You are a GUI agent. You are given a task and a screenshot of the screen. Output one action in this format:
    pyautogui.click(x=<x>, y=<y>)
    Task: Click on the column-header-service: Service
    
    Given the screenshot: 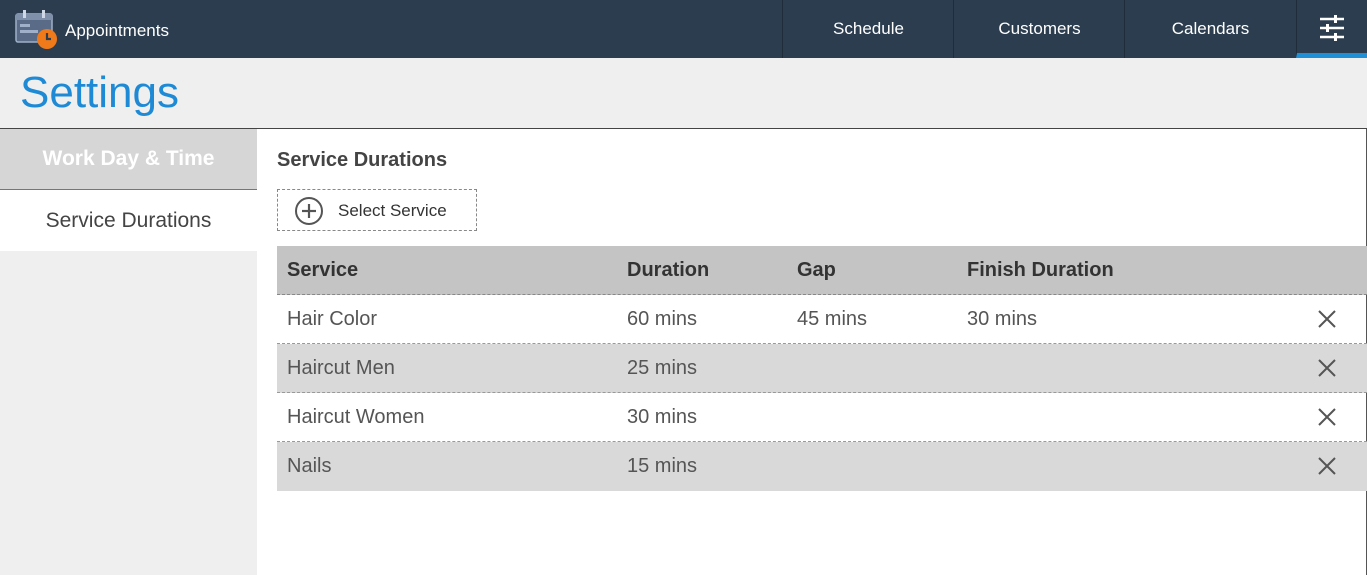 What is the action you would take?
    pyautogui.click(x=323, y=270)
    